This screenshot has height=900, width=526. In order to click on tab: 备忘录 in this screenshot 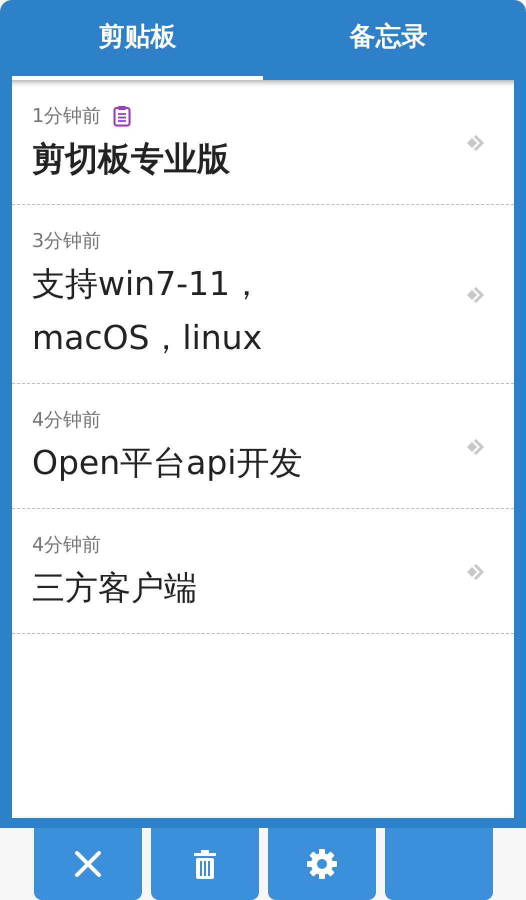, I will do `click(388, 40)`.